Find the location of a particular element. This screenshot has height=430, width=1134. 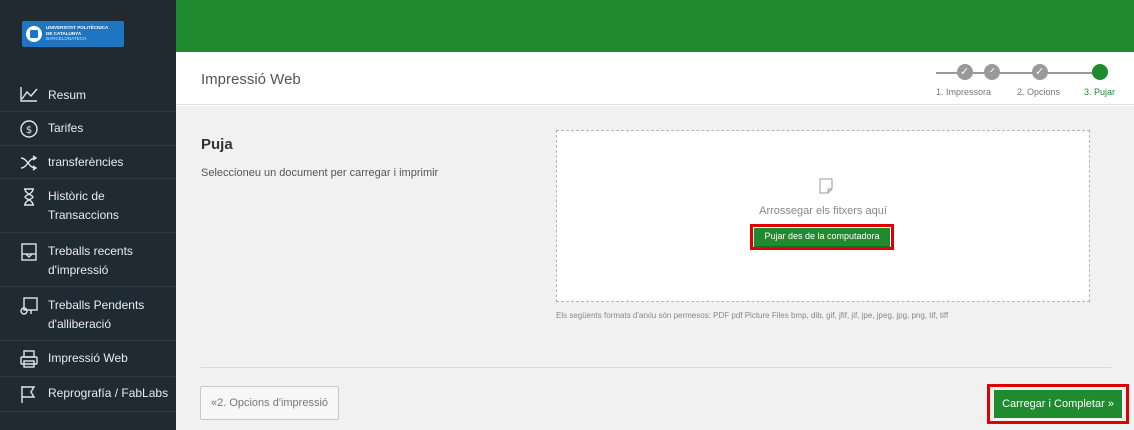

pending-jobs-icon is located at coordinates (29, 306).